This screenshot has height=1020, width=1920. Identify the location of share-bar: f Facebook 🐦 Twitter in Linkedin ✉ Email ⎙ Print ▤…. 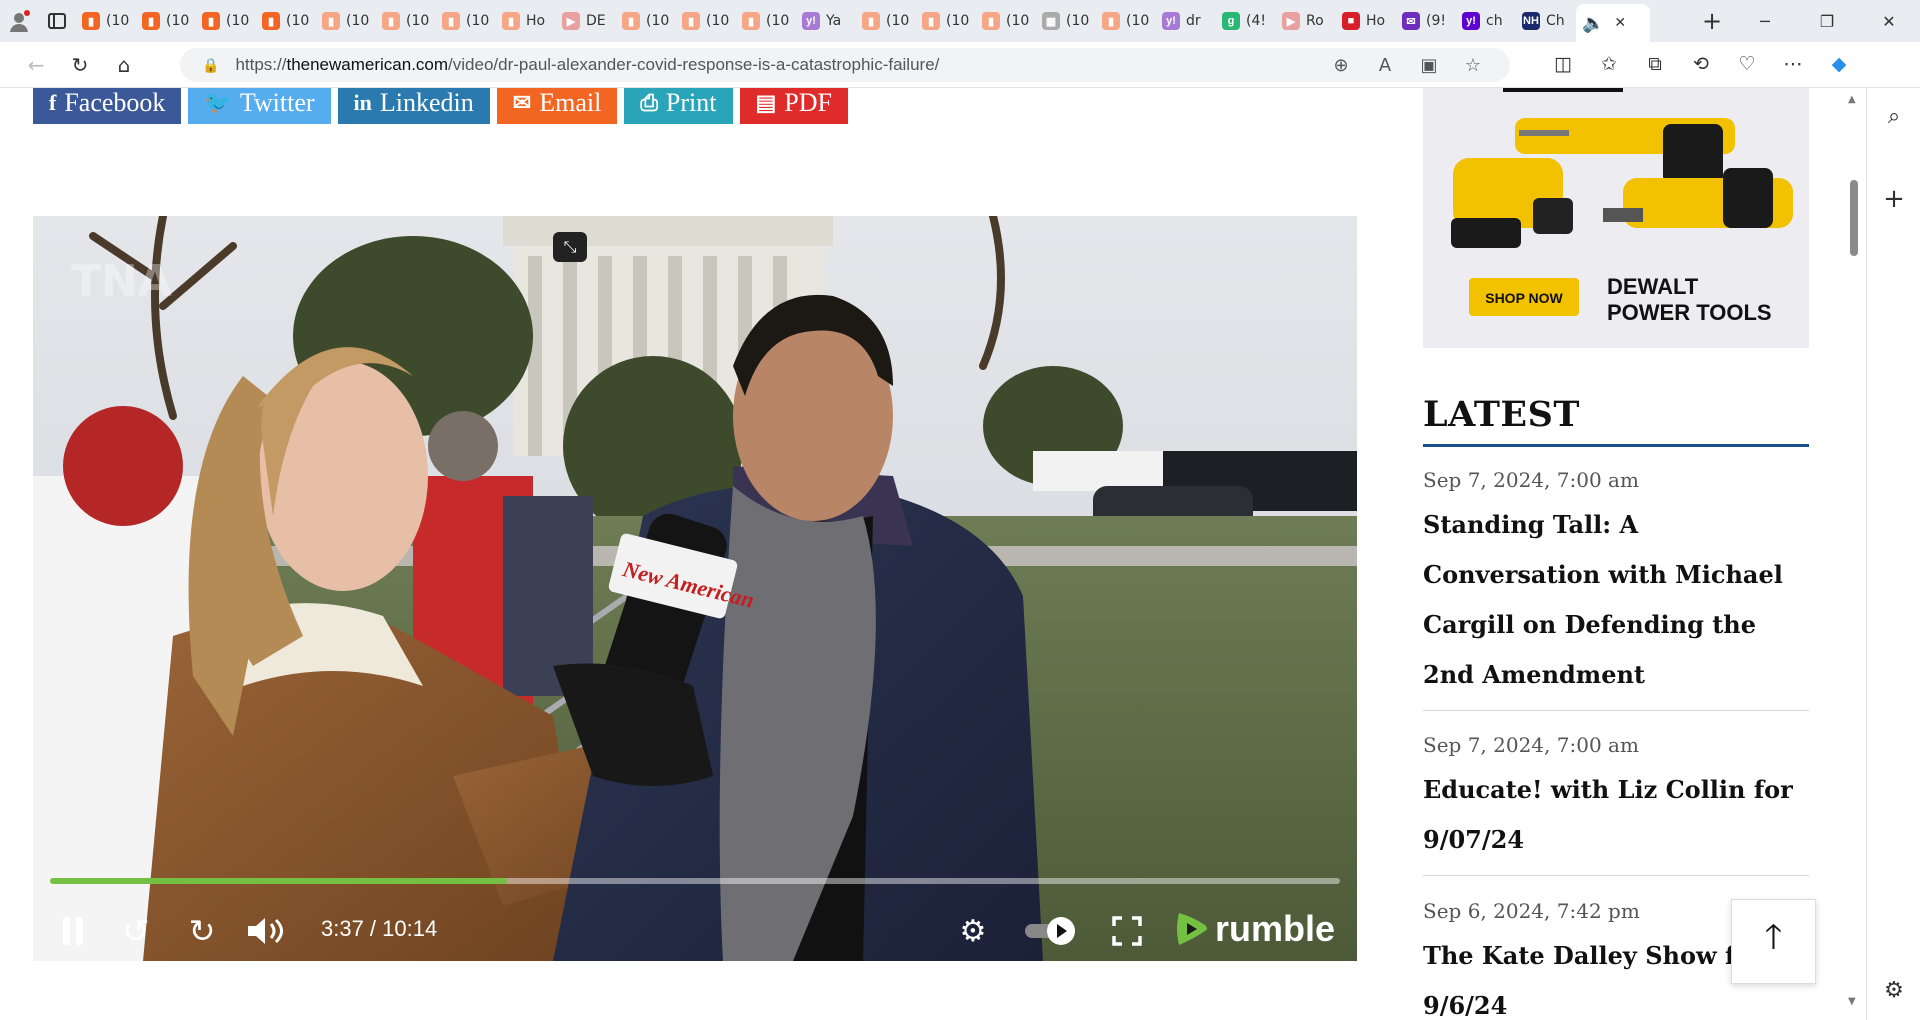
(440, 106).